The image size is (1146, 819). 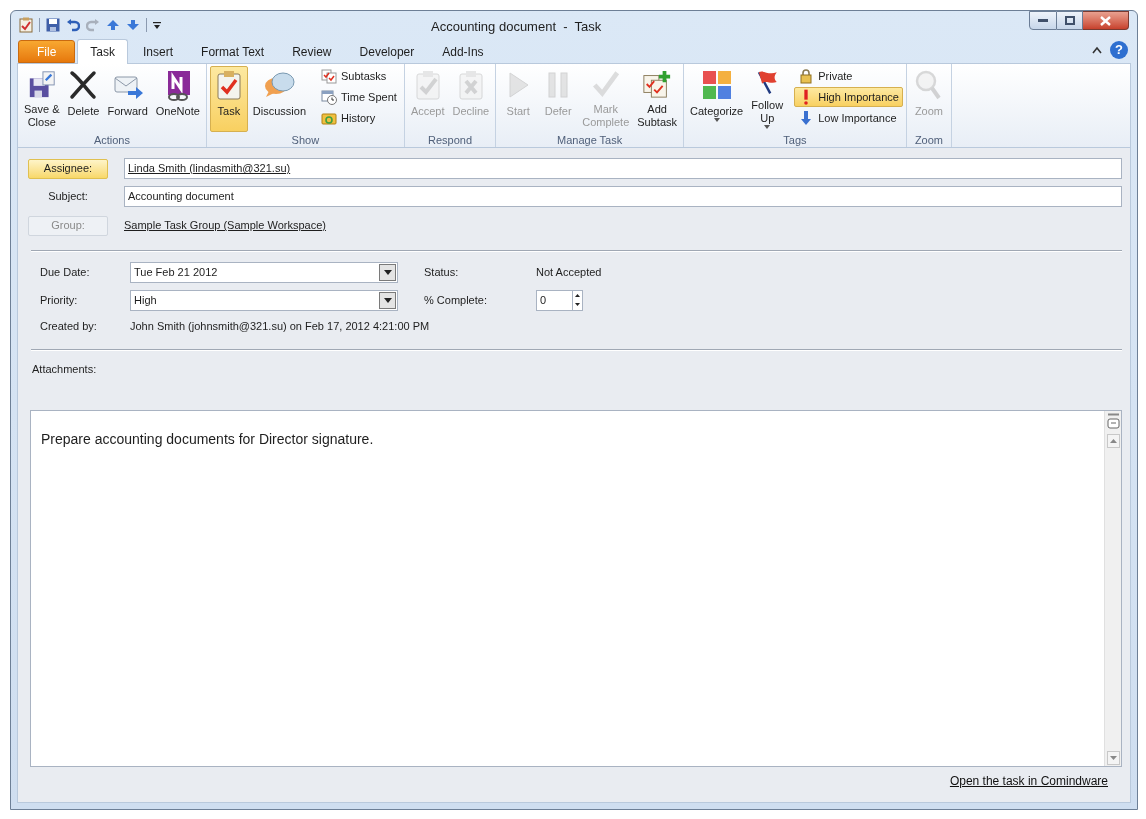 What do you see at coordinates (264, 272) in the screenshot?
I see `due-date-dropdown: Tue Feb 21 2012` at bounding box center [264, 272].